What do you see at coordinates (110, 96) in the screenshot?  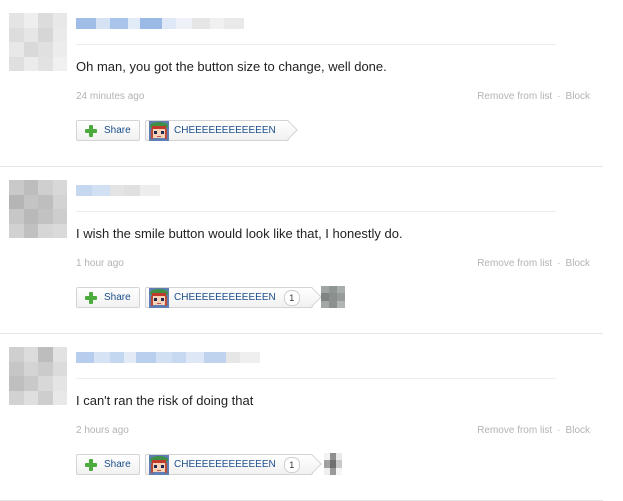 I see `timestamp: 24 minutes ago` at bounding box center [110, 96].